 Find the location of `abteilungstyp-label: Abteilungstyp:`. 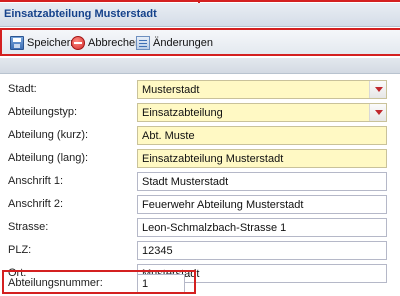

abteilungstyp-label: Abteilungstyp: is located at coordinates (43, 112).